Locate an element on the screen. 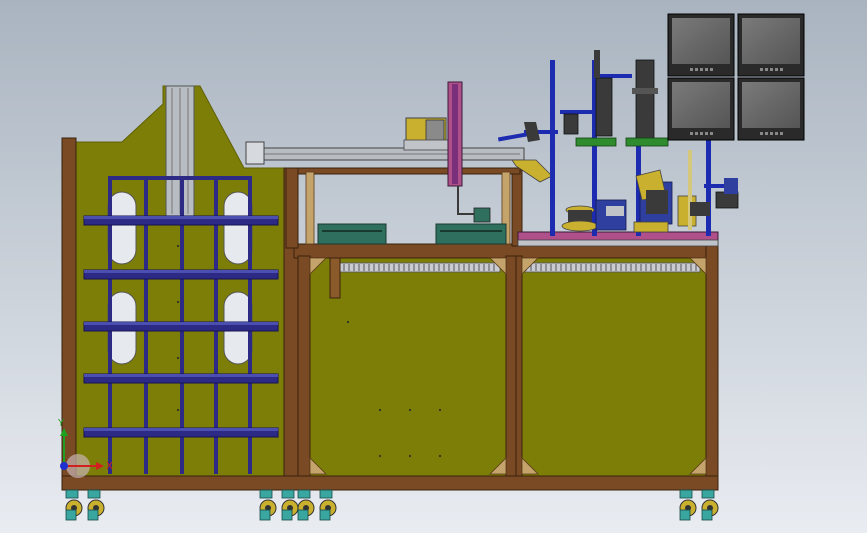 This screenshot has height=533, width=867. triad-z-axis is located at coordinates (64, 466).